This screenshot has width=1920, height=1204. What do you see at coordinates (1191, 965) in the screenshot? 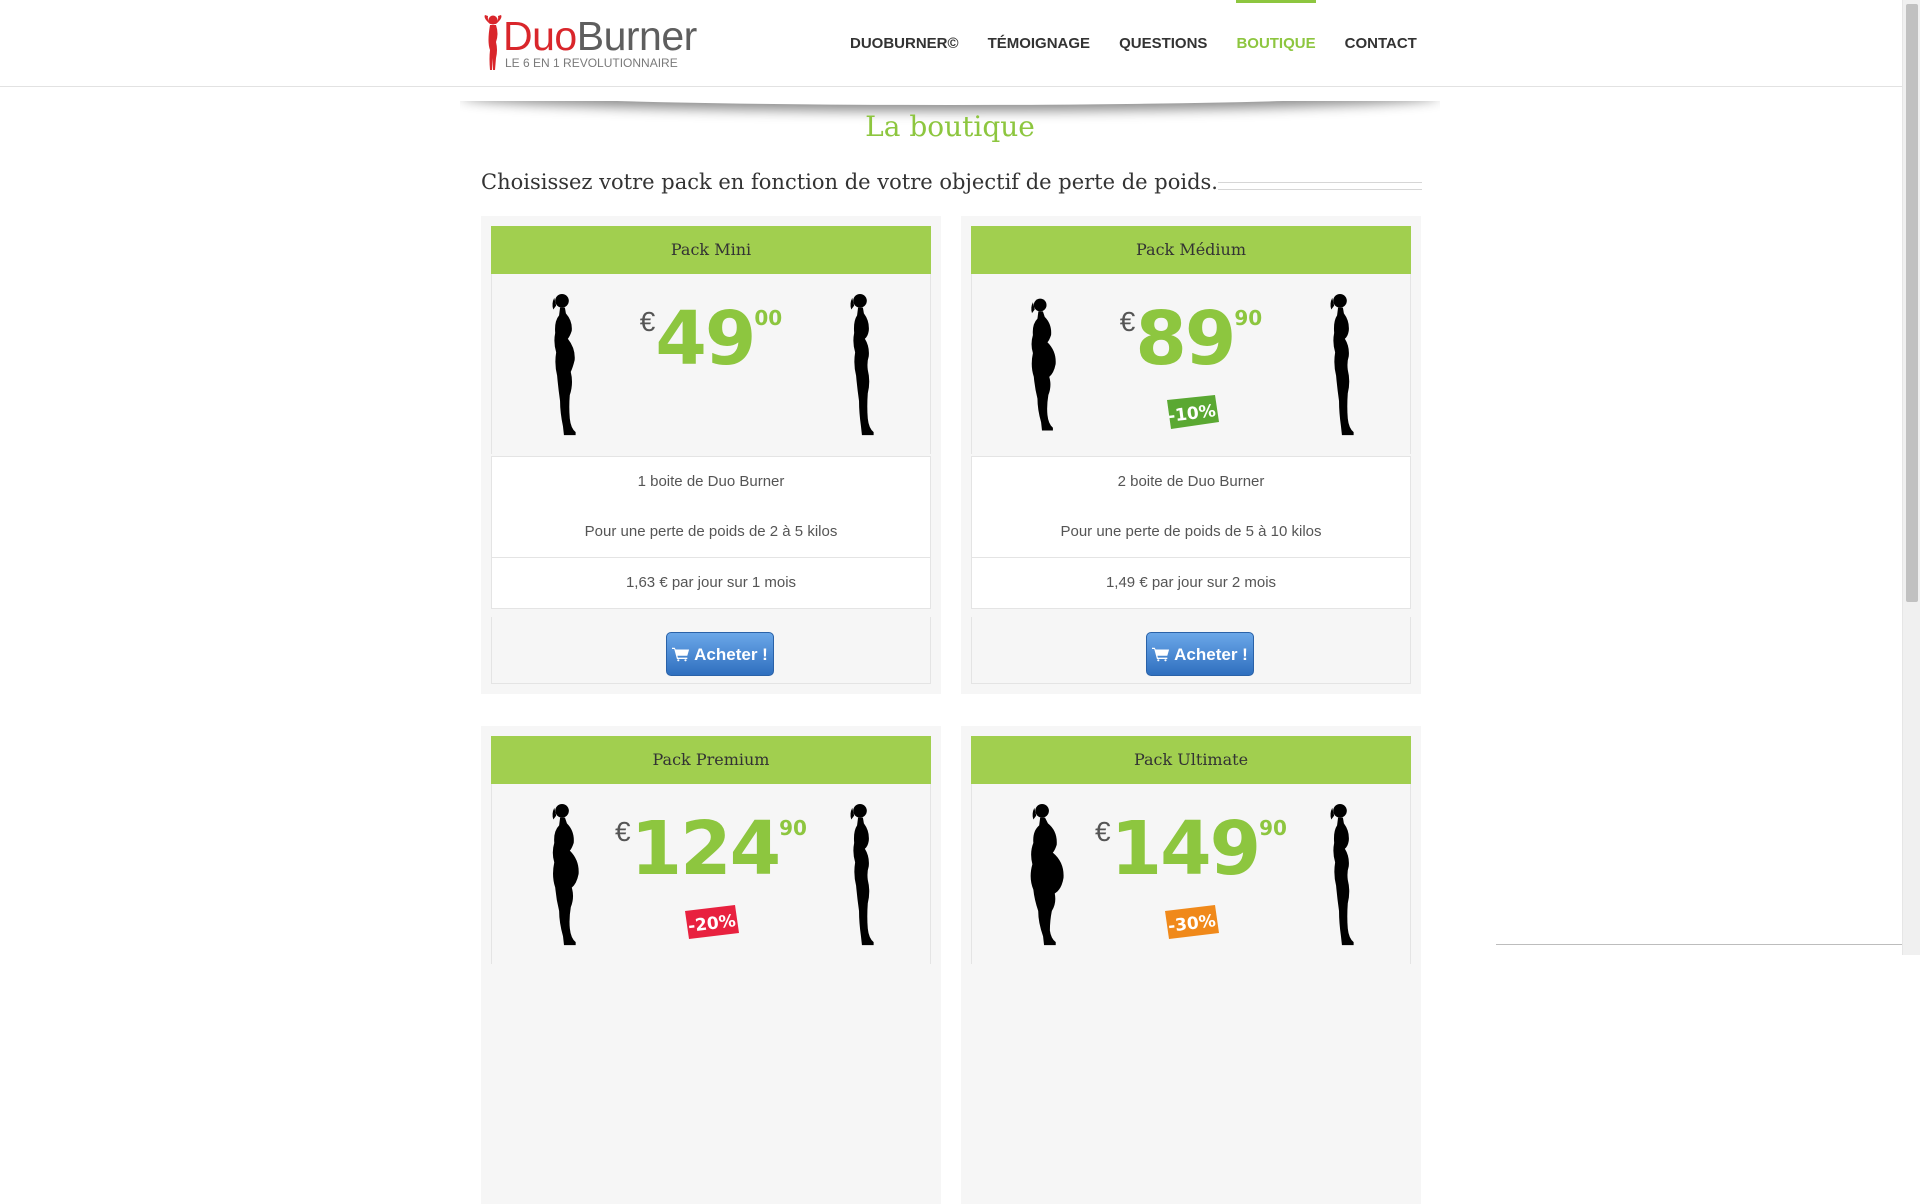
I see `pack-card-ultimate: Pack Ultimate €14990 -30%` at bounding box center [1191, 965].